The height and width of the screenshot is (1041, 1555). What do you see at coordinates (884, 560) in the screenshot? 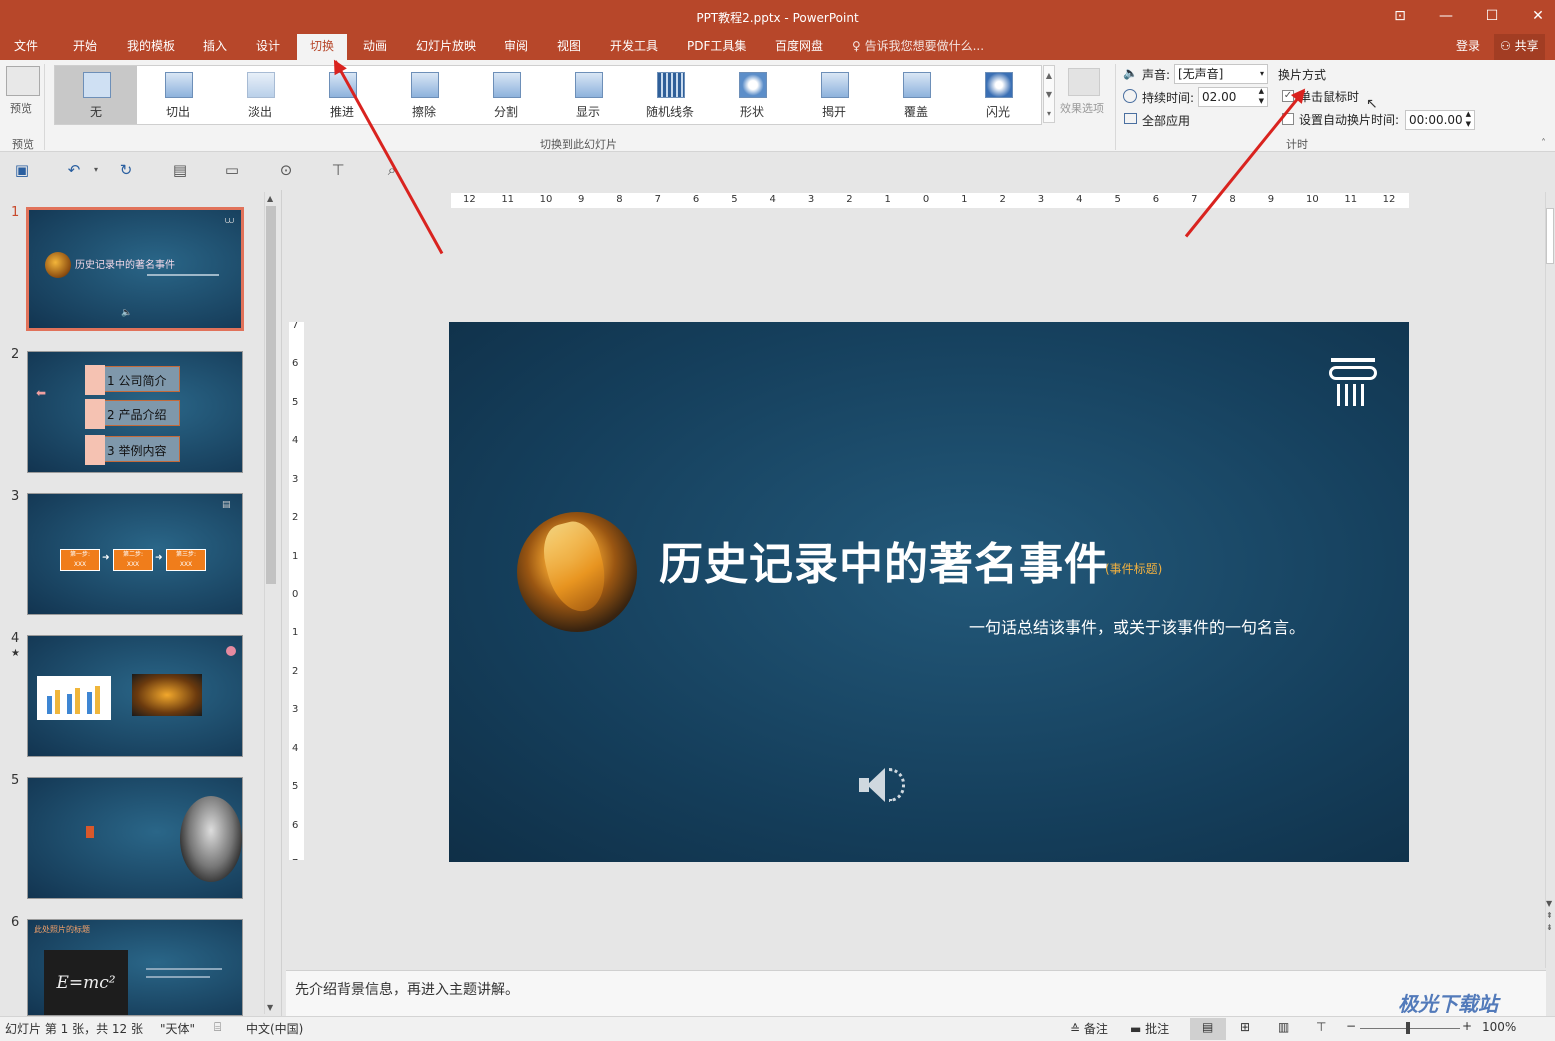
I see `slide-title: 历史记录中的著名事件` at bounding box center [884, 560].